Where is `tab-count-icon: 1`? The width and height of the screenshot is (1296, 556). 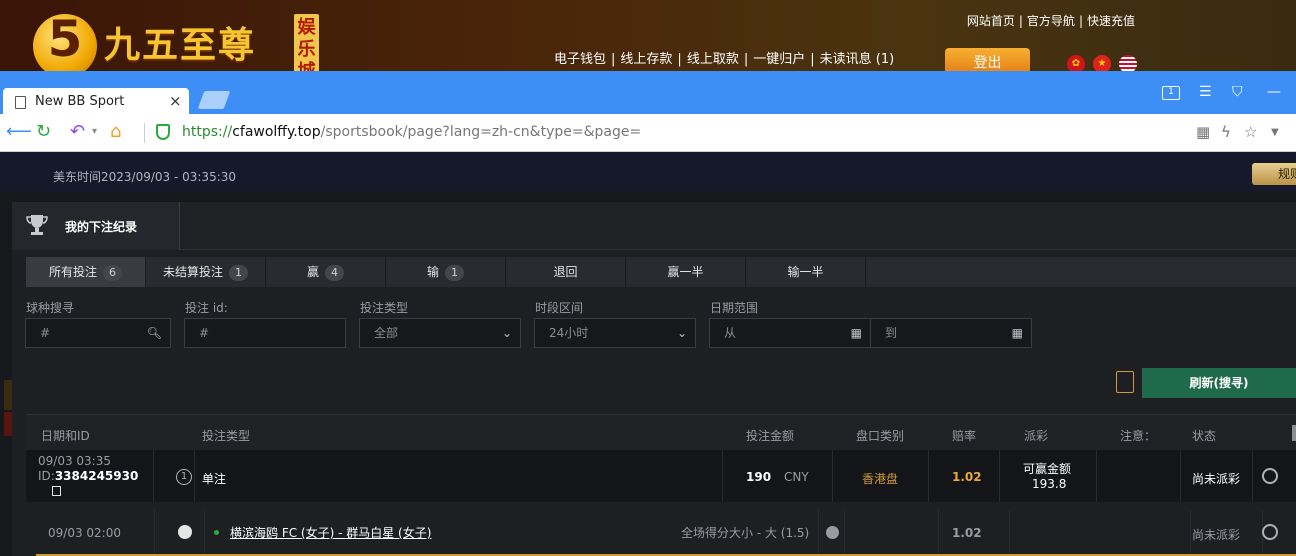
tab-count-icon: 1 is located at coordinates (1171, 93).